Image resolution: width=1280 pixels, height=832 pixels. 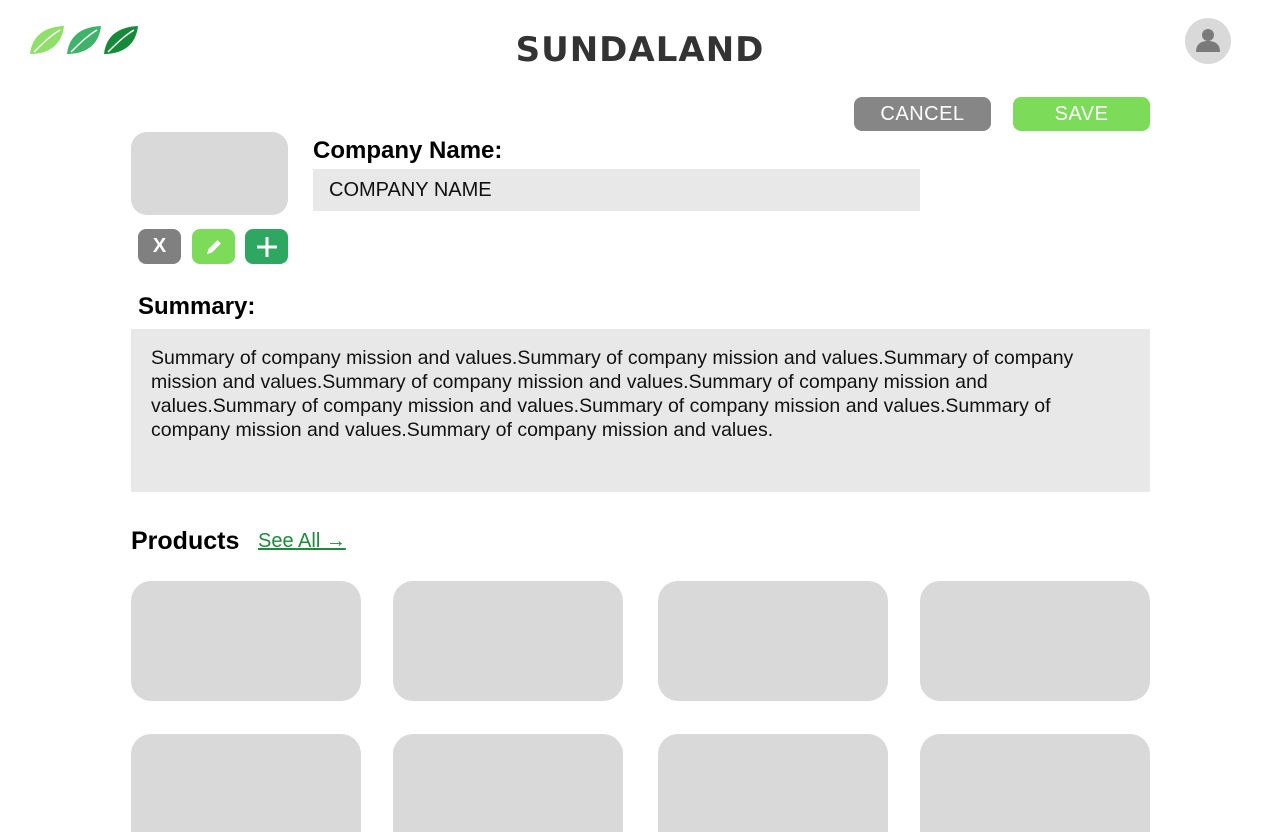 What do you see at coordinates (209, 173) in the screenshot?
I see `company-logo-placeholder` at bounding box center [209, 173].